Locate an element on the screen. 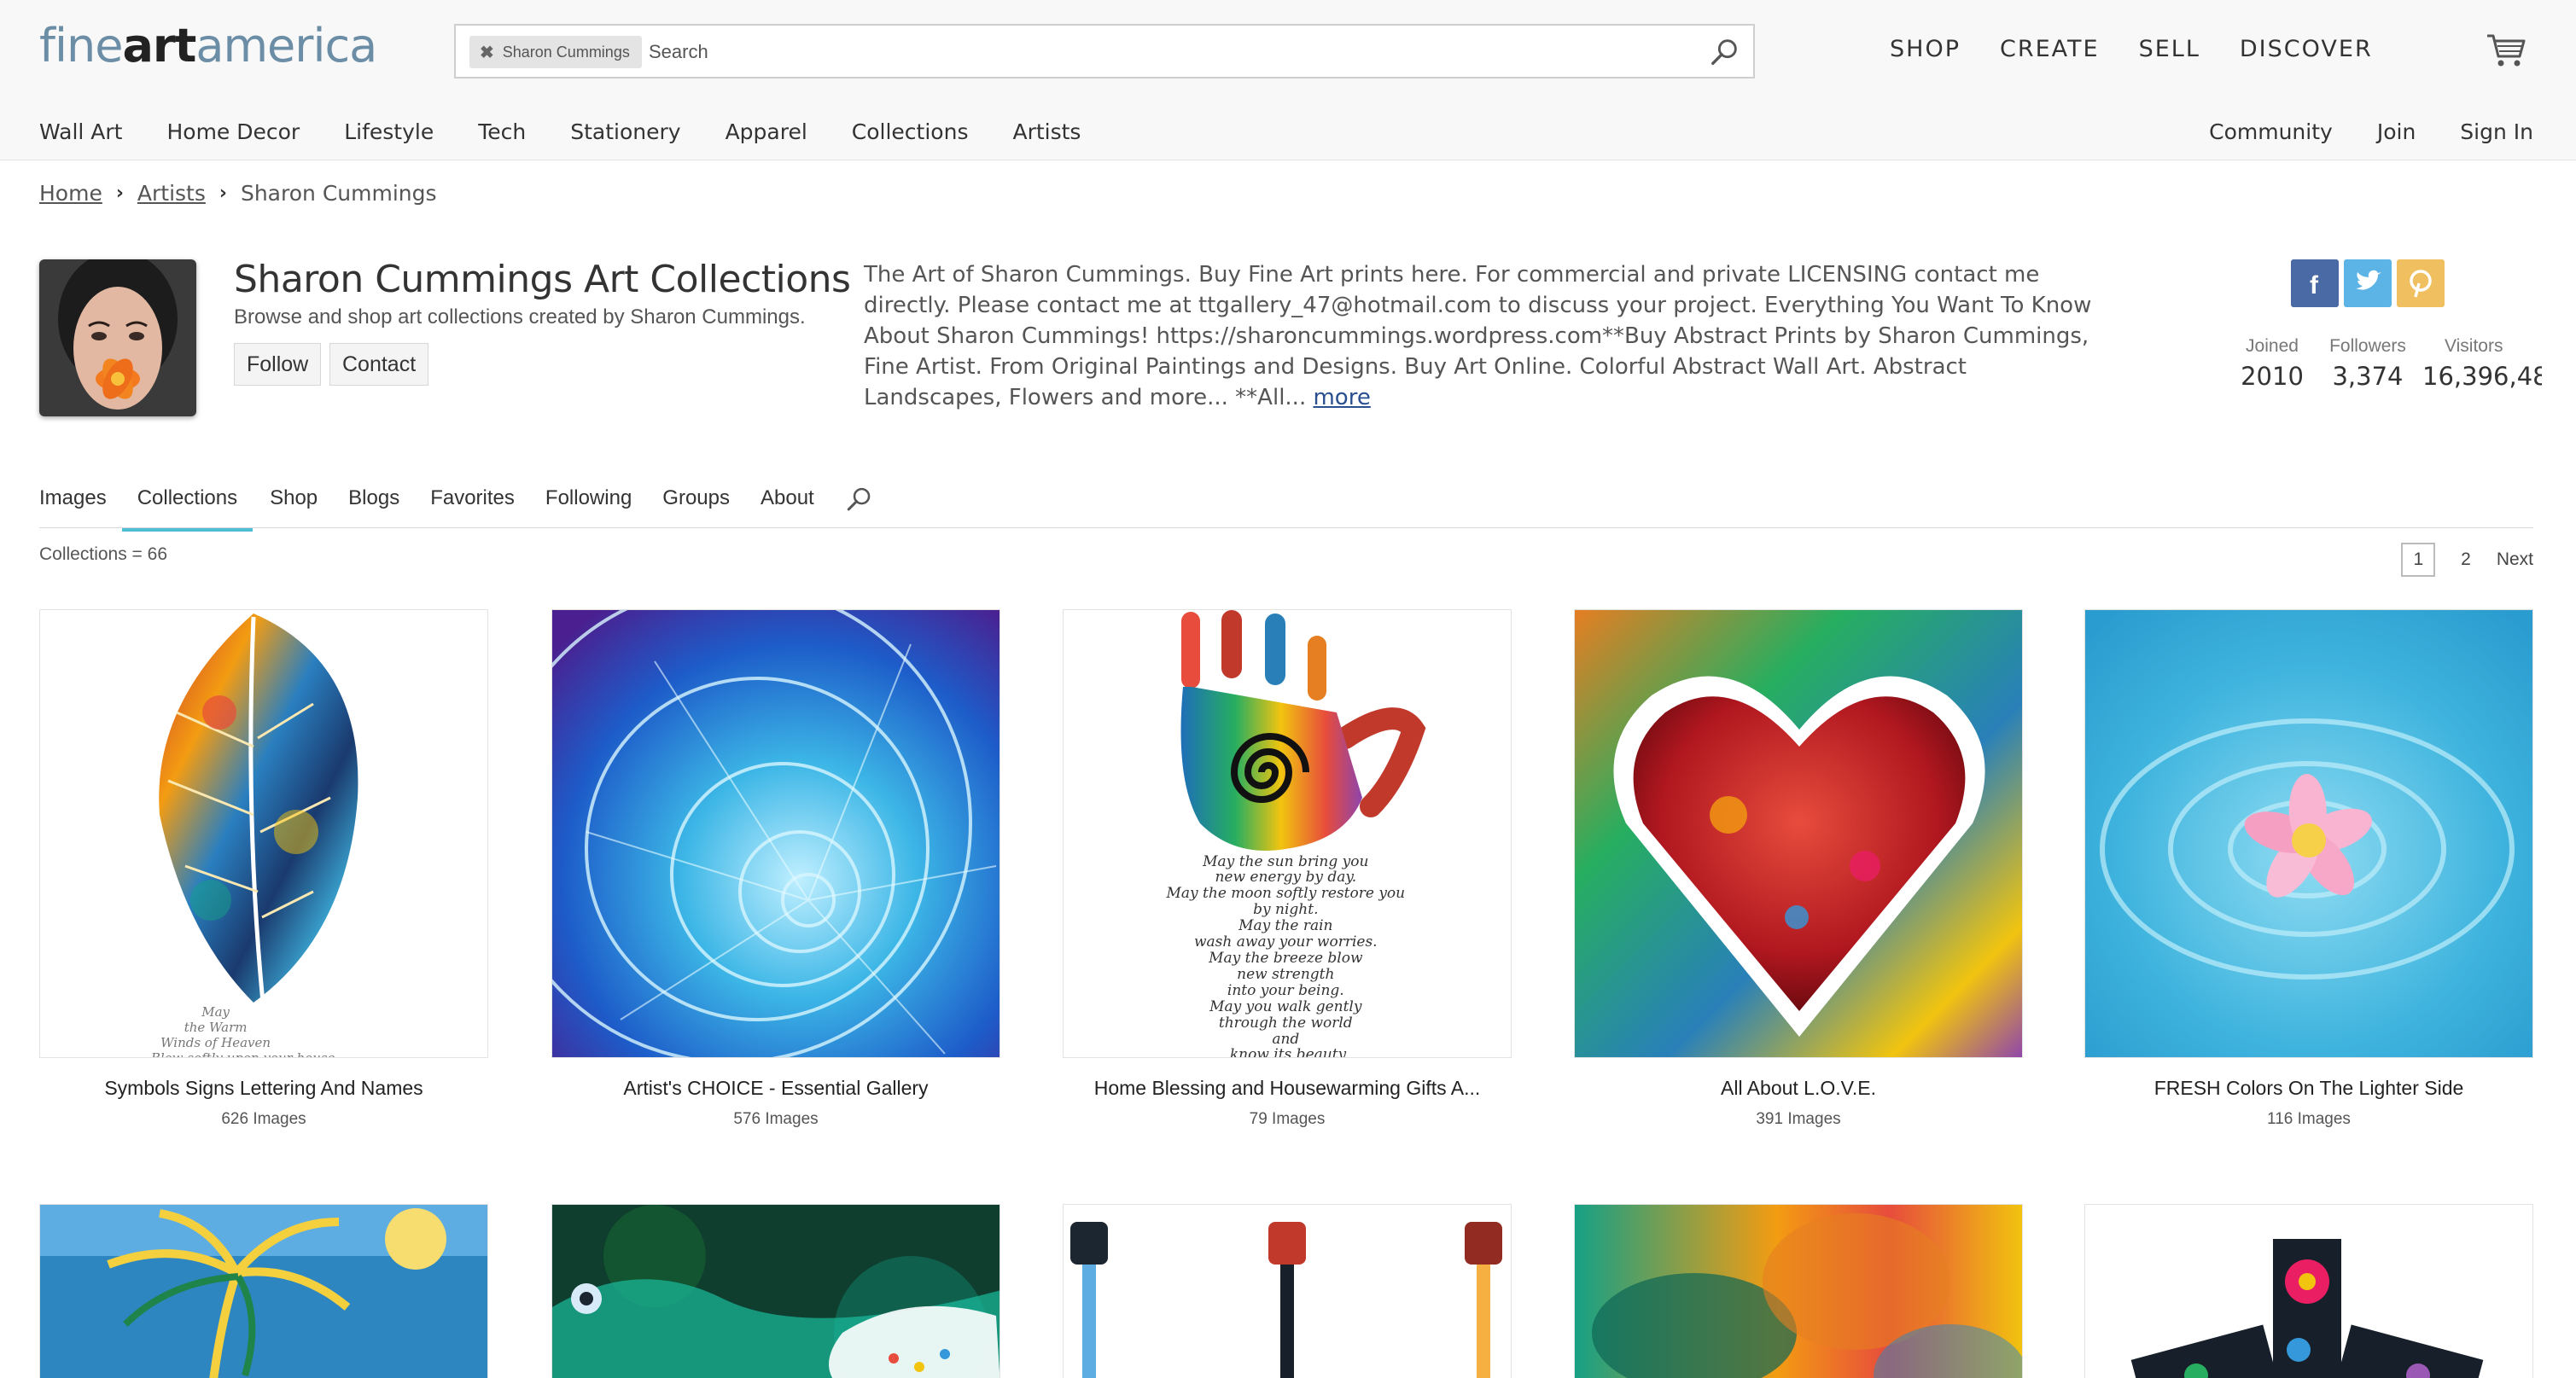 This screenshot has height=1378, width=2576. avatar is located at coordinates (117, 337).